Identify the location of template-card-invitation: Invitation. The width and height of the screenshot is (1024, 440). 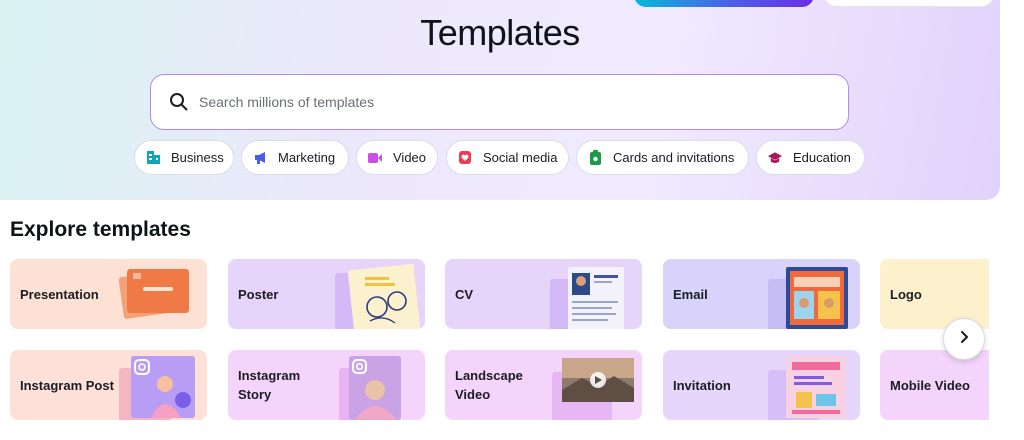
(761, 385).